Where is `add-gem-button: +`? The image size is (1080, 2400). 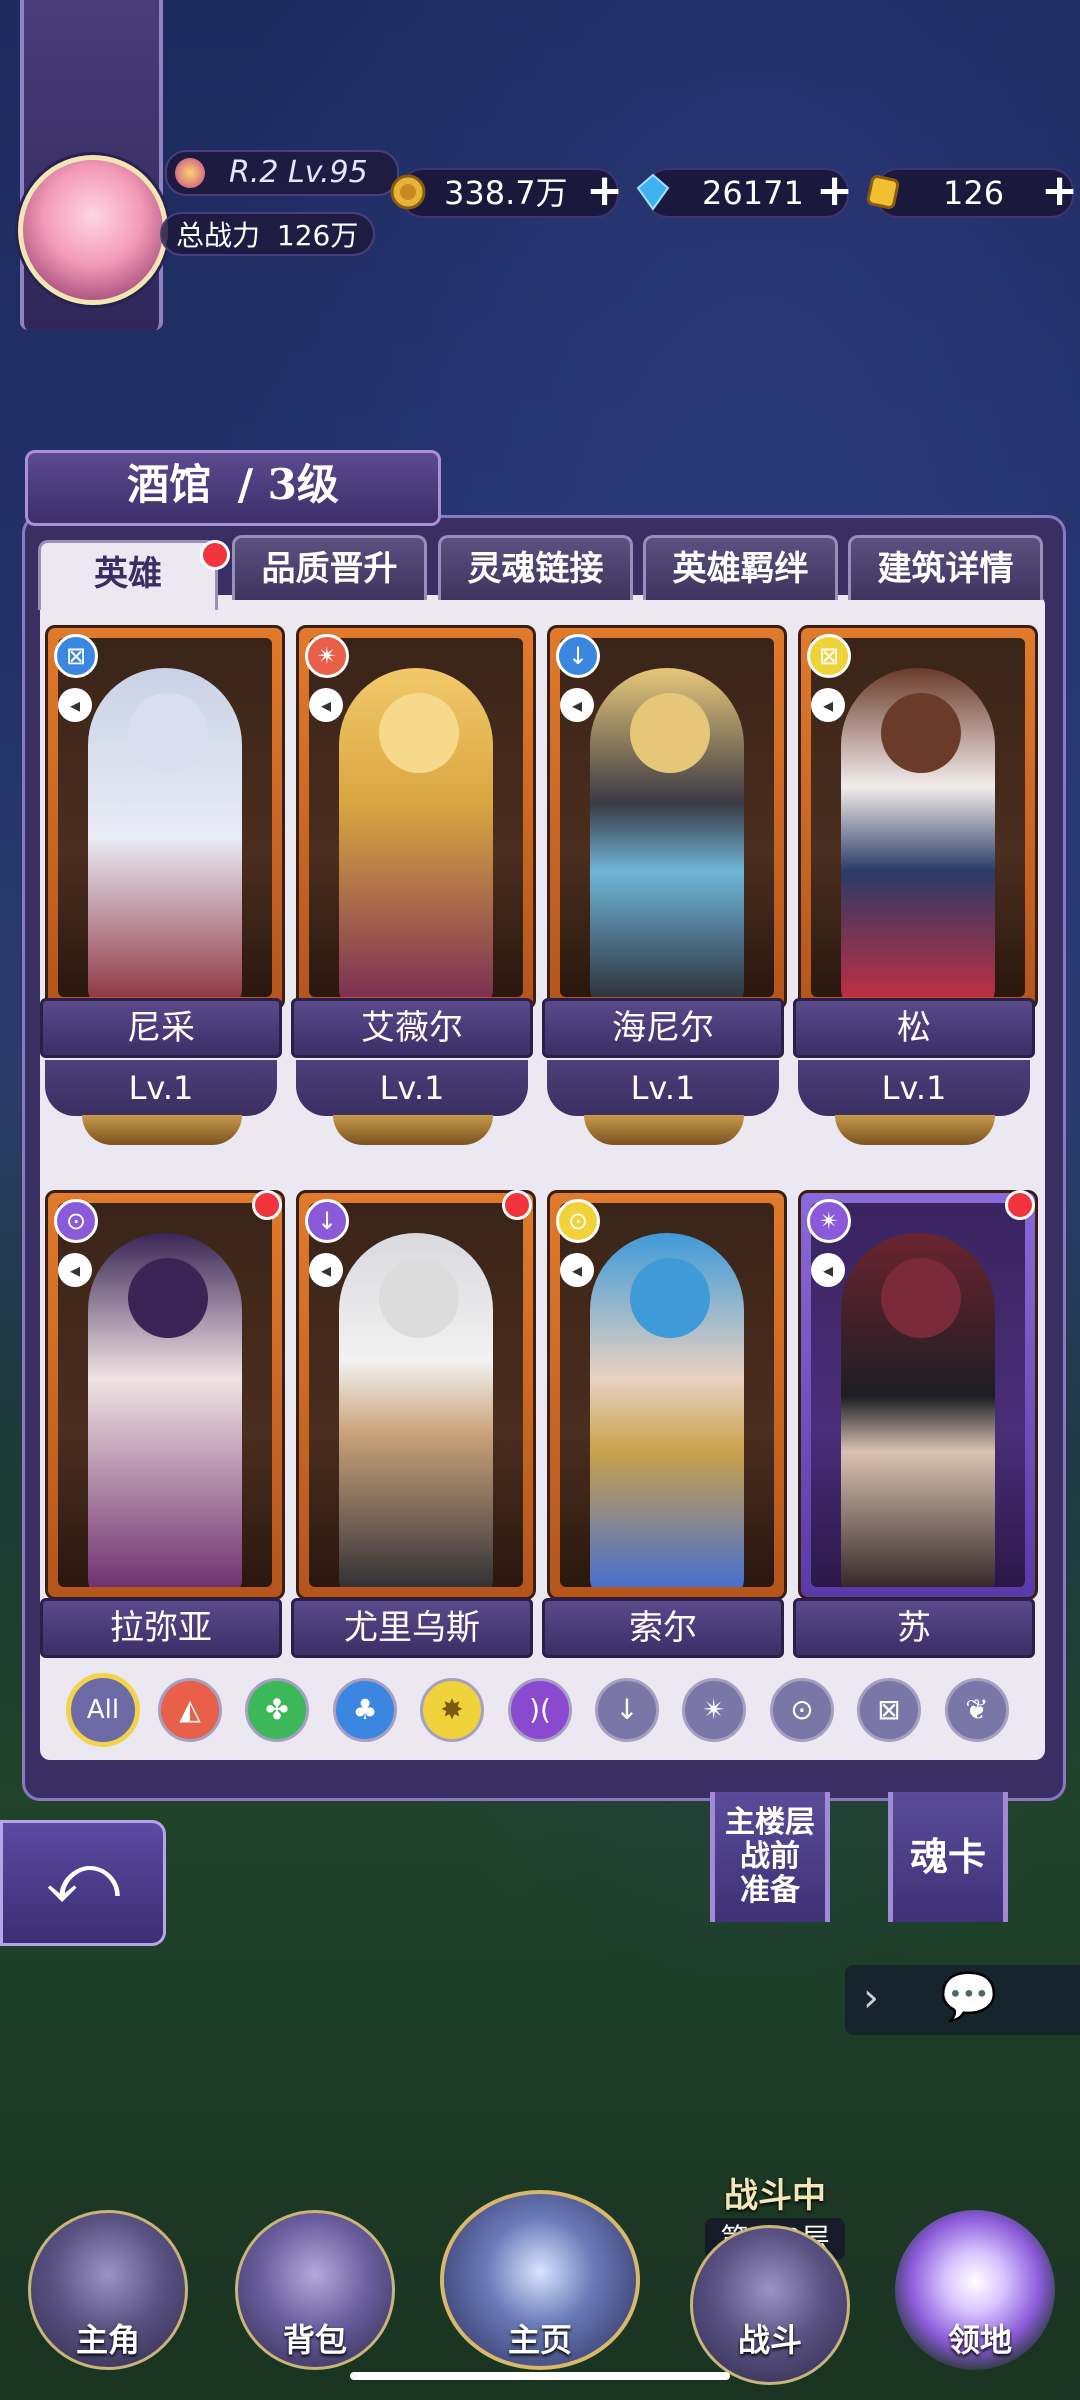
add-gem-button: + is located at coordinates (1059, 191).